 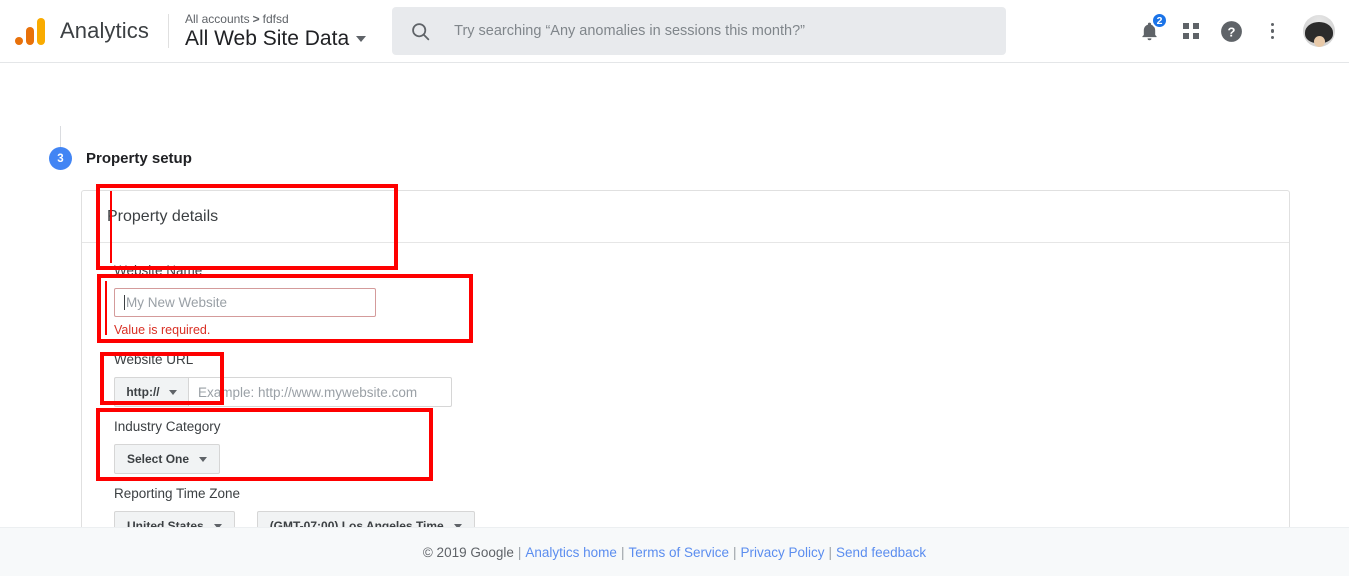 I want to click on google-analytics-logo-icon, so click(x=30, y=31).